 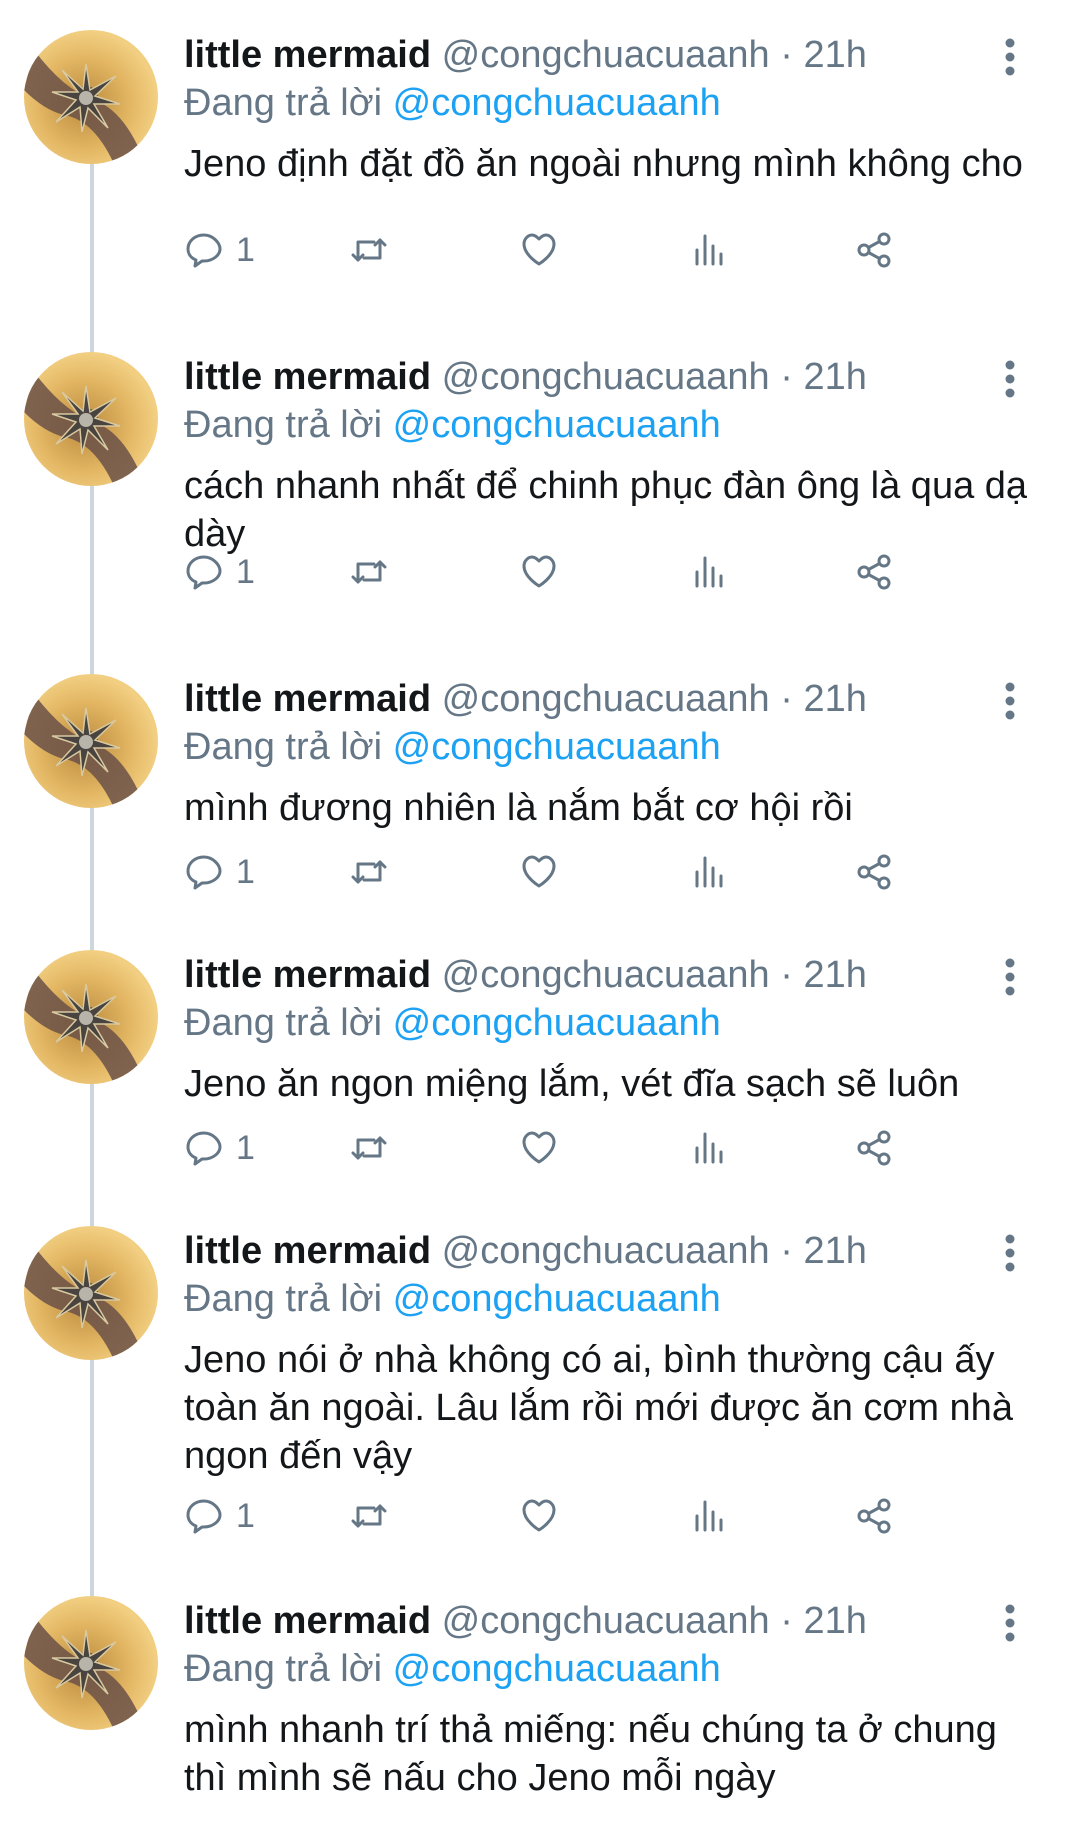 I want to click on tweet-actions: 1, so click(x=604, y=1148).